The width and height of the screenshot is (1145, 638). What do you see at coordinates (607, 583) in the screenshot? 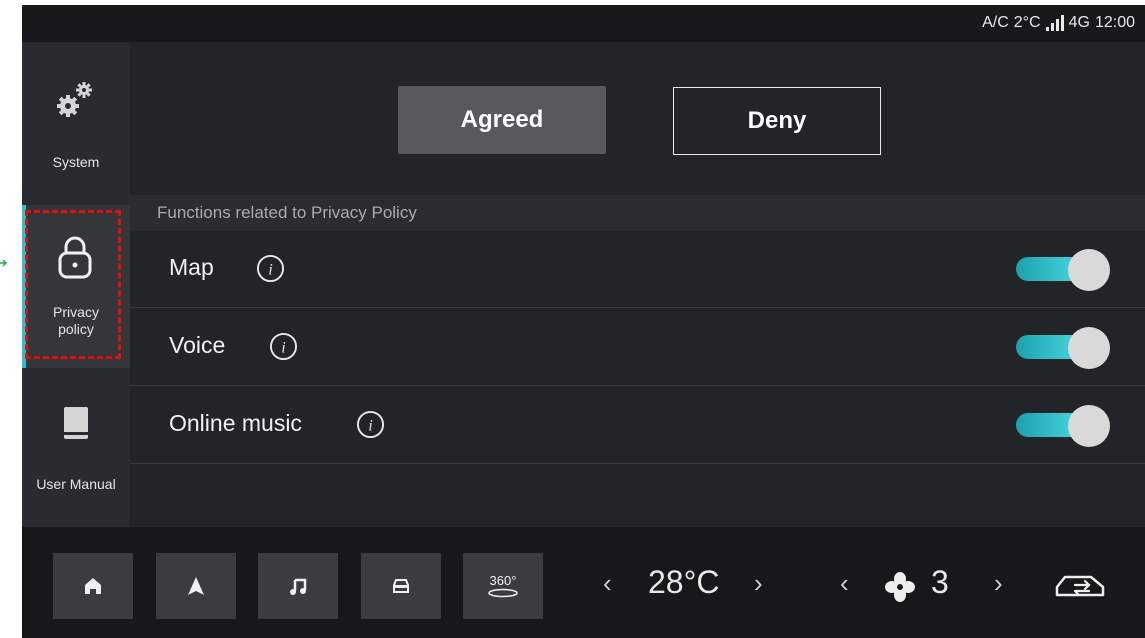
I see `temp-decrease-icon: ‹` at bounding box center [607, 583].